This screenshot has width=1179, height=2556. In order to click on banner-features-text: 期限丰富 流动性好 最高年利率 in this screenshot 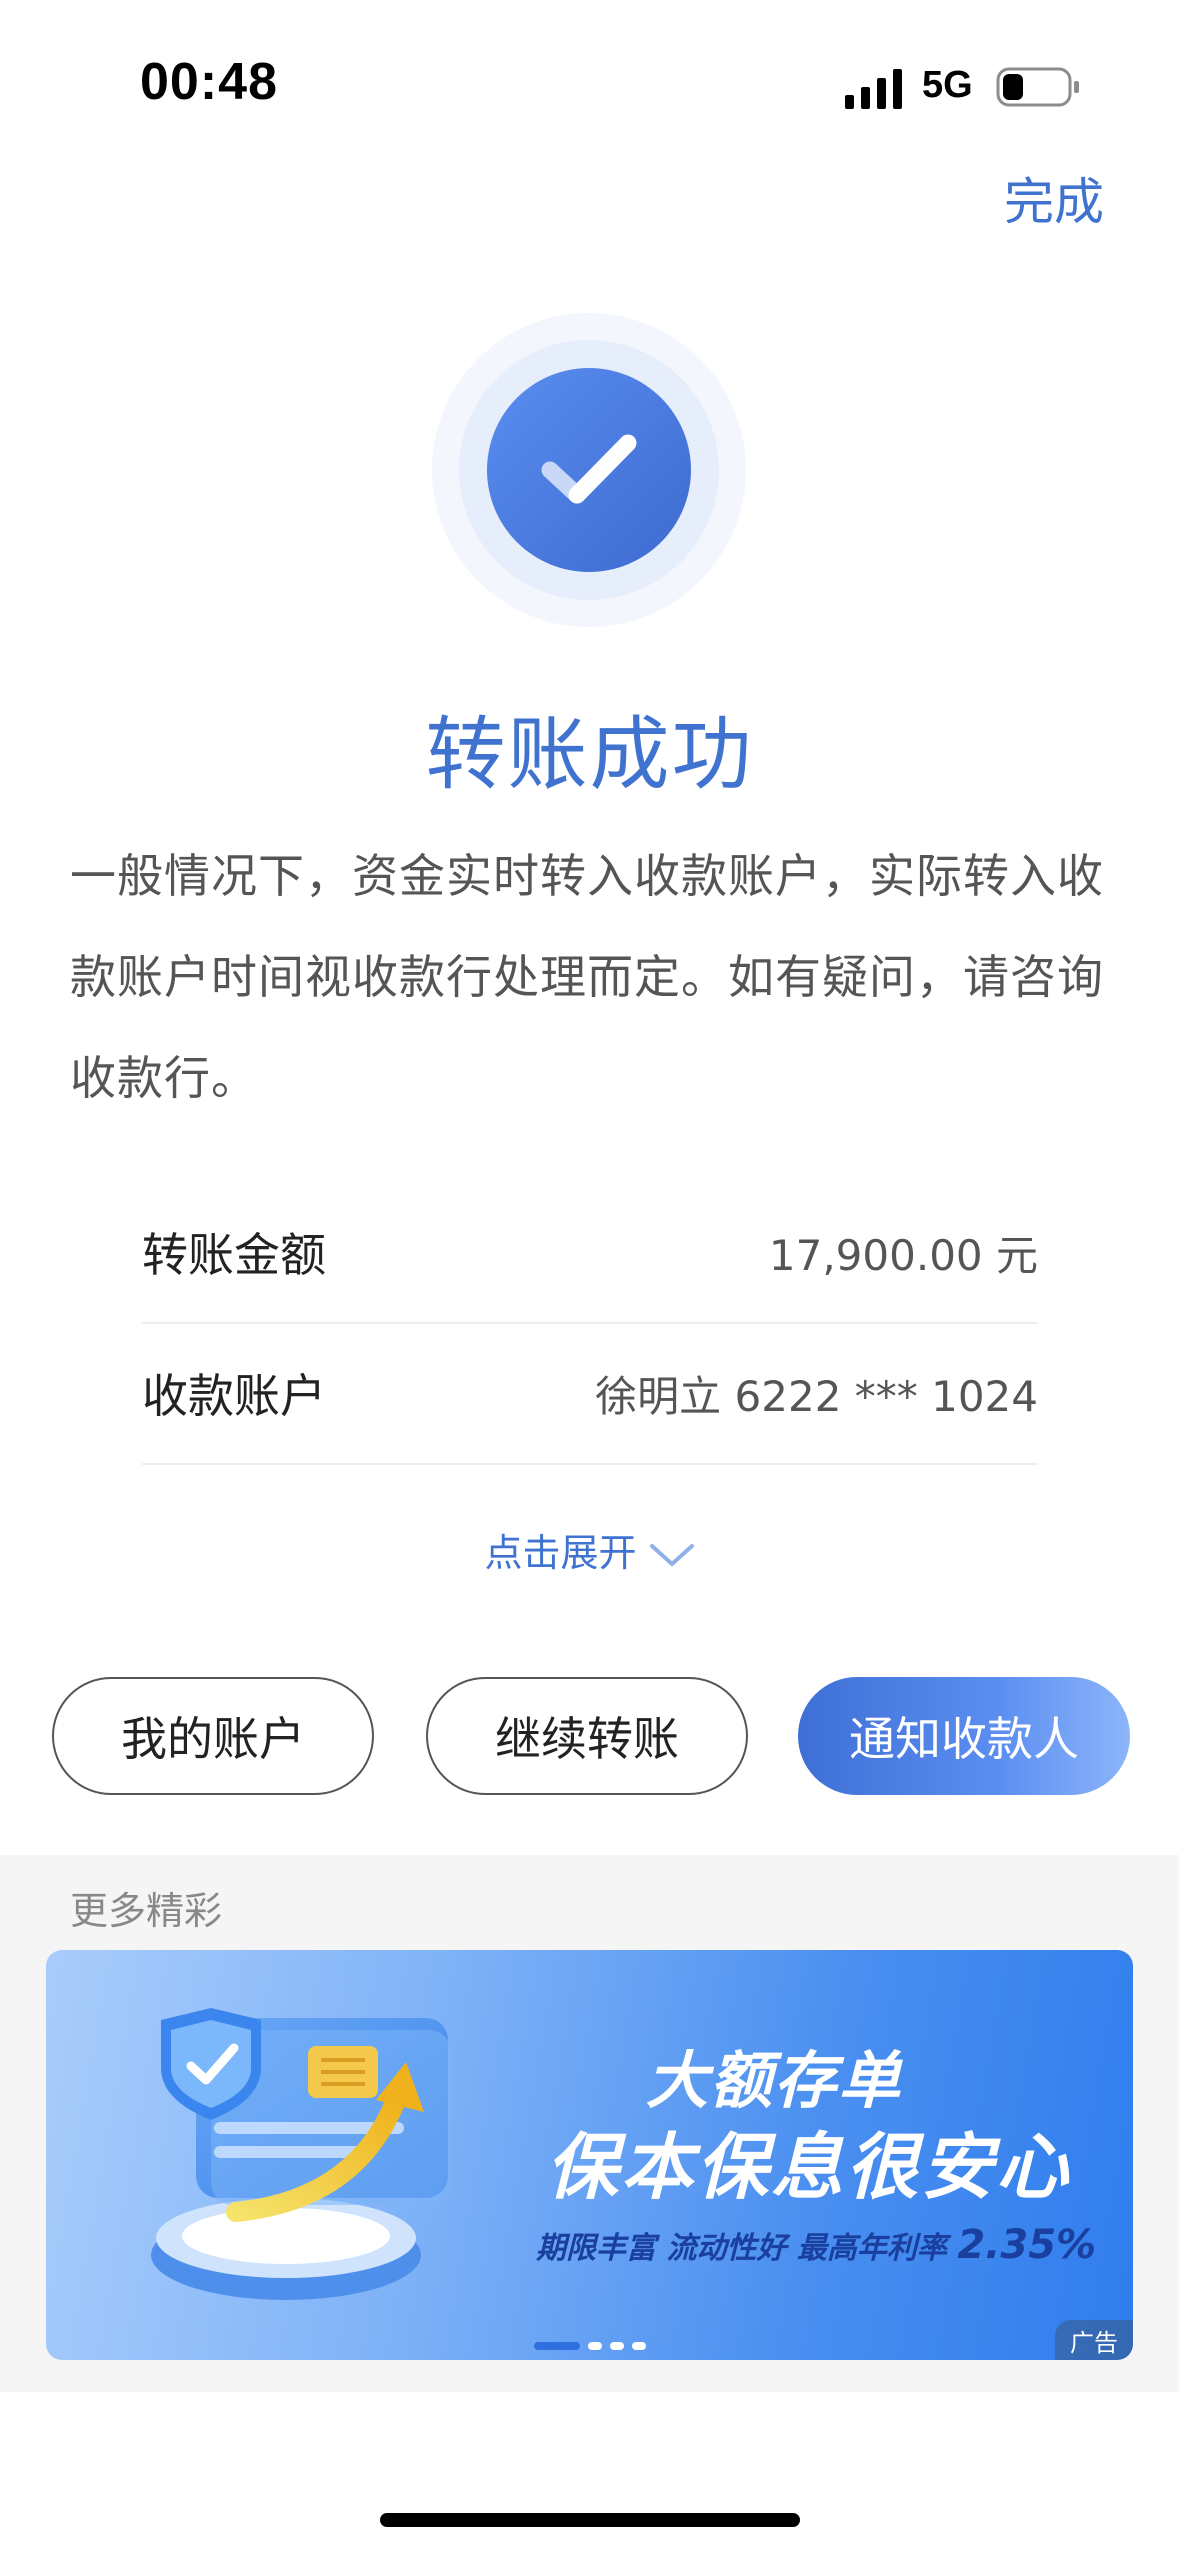, I will do `click(741, 2248)`.